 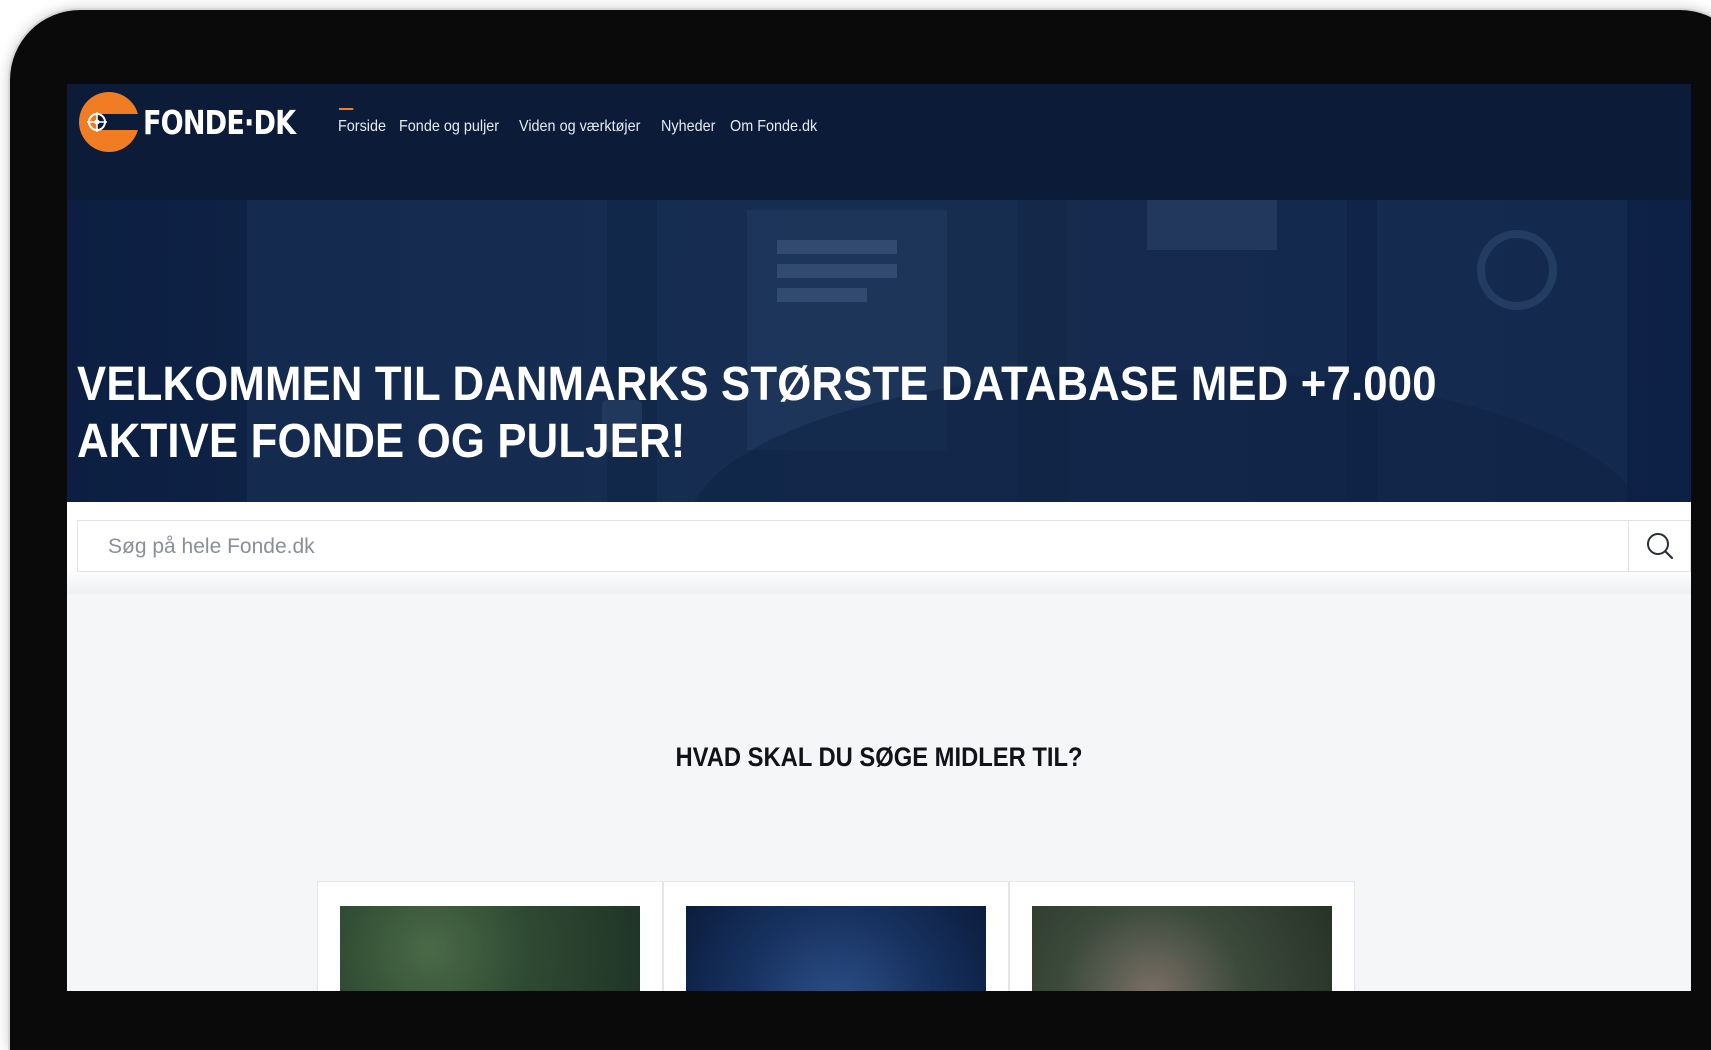 I want to click on card-image-stage, so click(x=836, y=948).